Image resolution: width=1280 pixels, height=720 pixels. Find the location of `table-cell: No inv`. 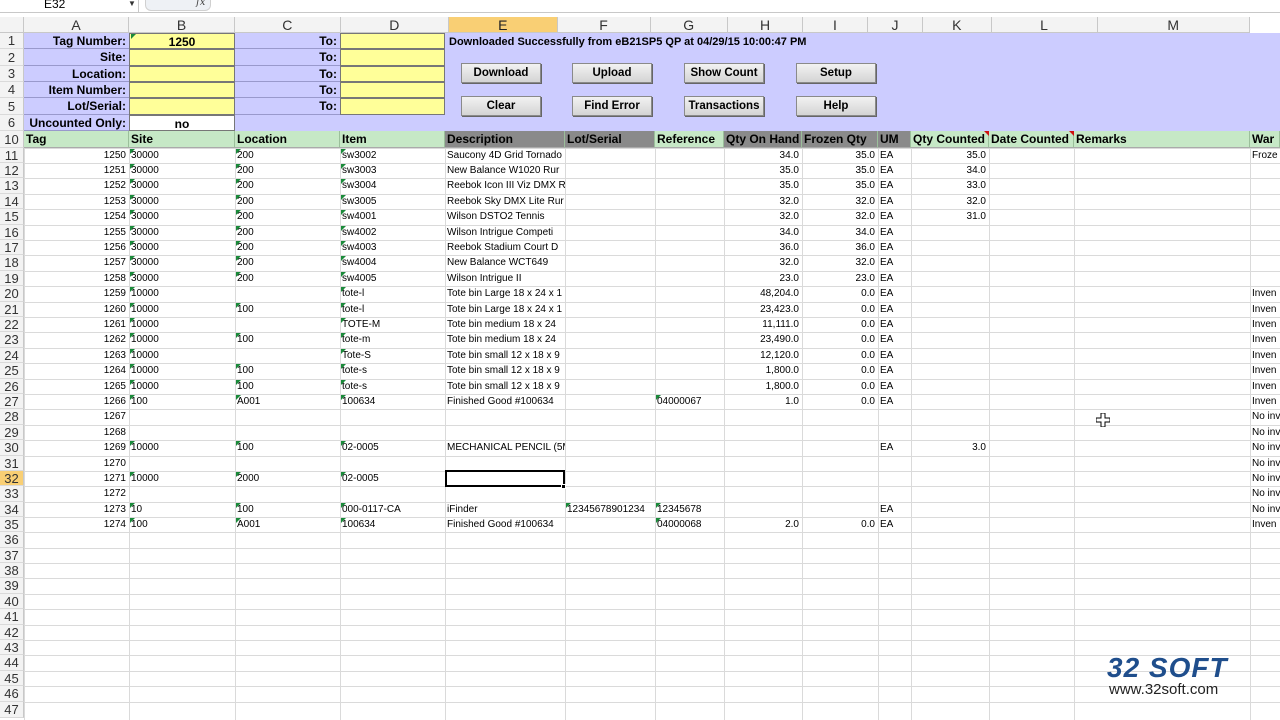

table-cell: No inv is located at coordinates (1265, 494).